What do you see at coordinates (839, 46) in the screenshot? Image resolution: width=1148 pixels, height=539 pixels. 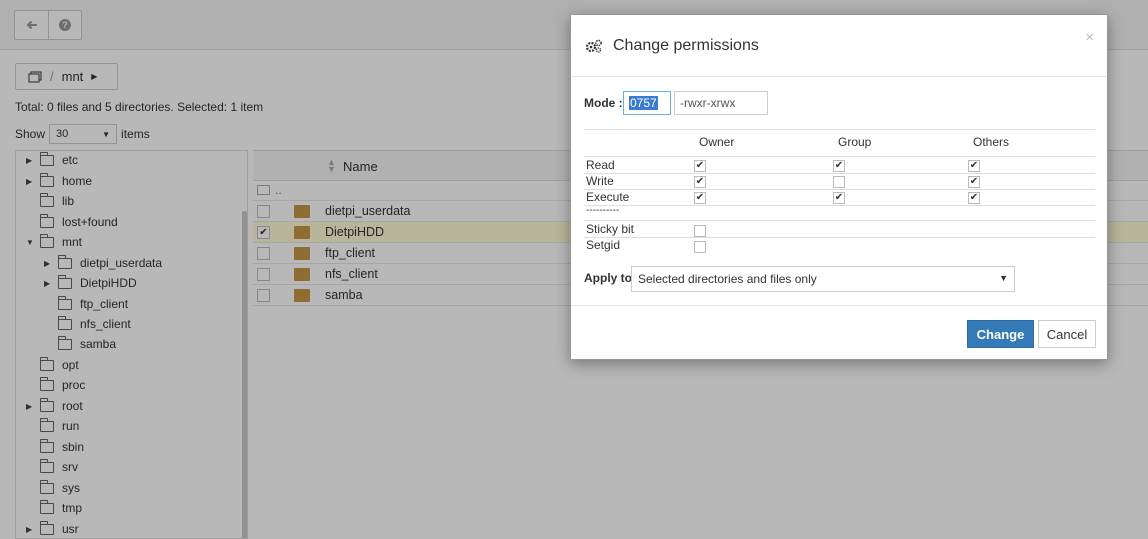 I see `dialog-header: Change permissions ×` at bounding box center [839, 46].